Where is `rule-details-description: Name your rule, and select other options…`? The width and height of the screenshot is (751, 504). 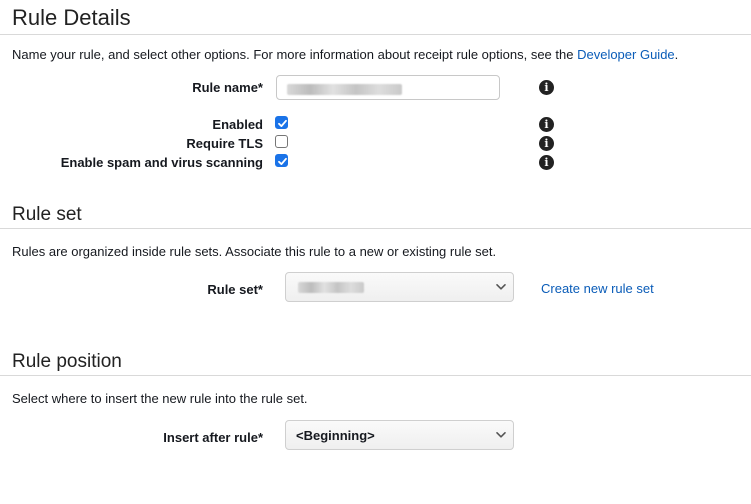 rule-details-description: Name your rule, and select other options… is located at coordinates (345, 54).